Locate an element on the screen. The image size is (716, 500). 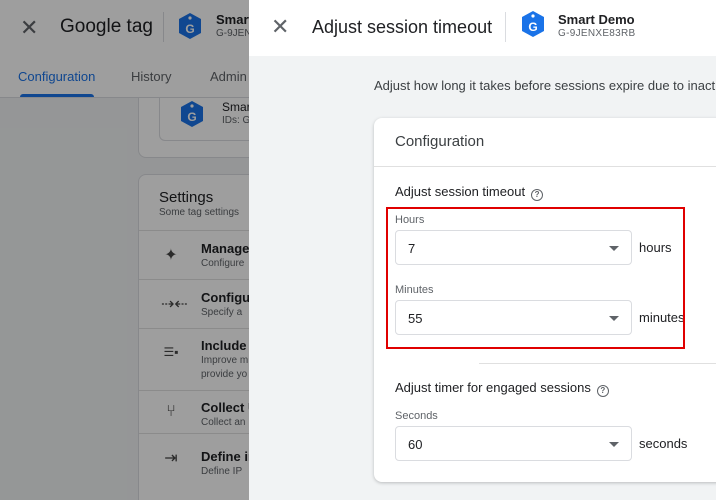
dropdown-arrow-icon is located at coordinates (614, 444).